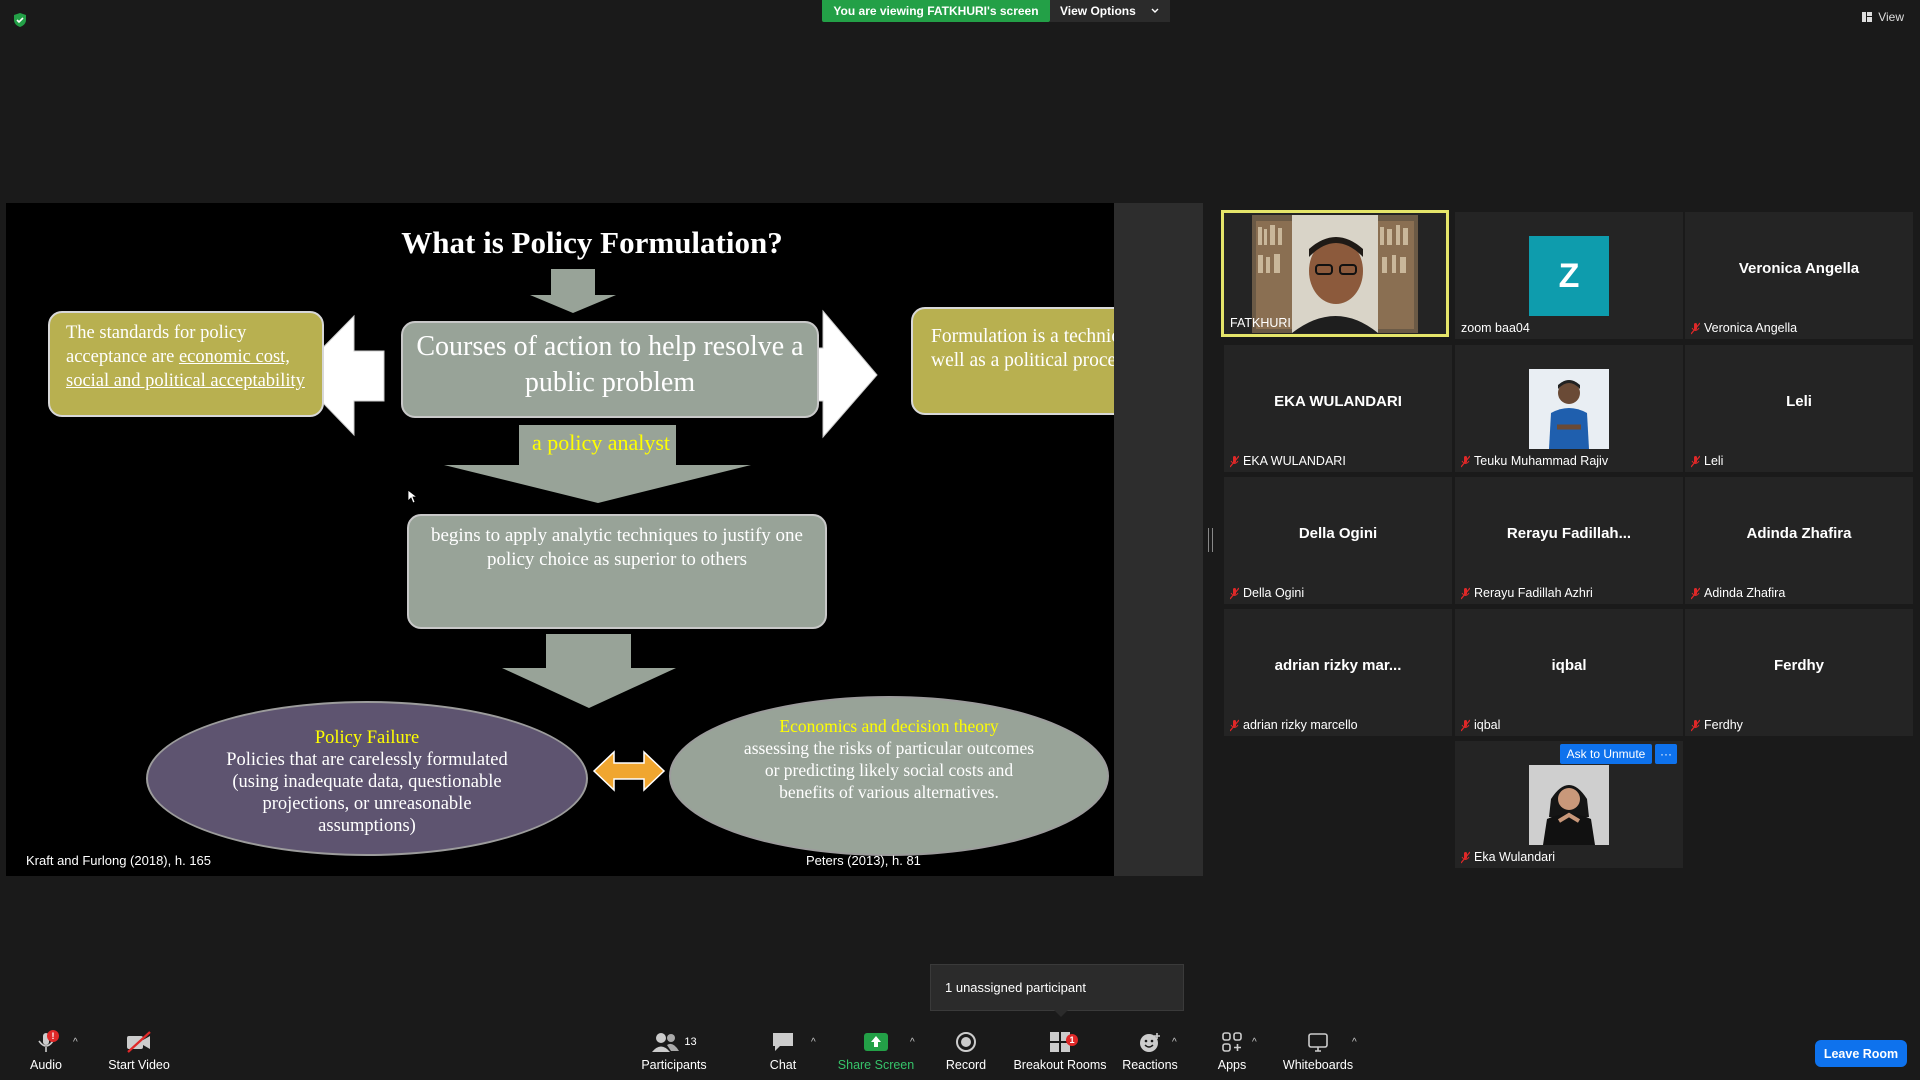 The width and height of the screenshot is (1920, 1080). Describe the element at coordinates (889, 726) in the screenshot. I see `economics-heading: Economics and decision theory` at that location.